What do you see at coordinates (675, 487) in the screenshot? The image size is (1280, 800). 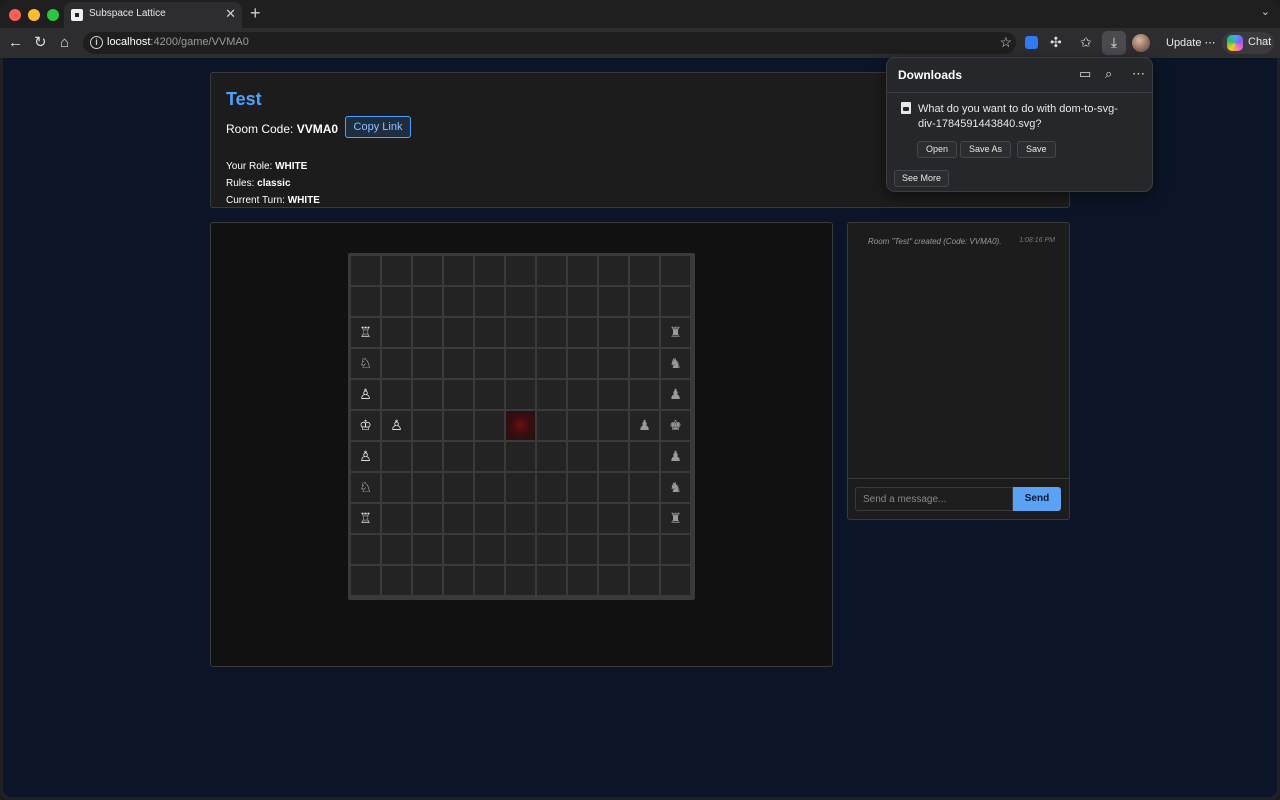 I see `black-knight-icon: ♞` at bounding box center [675, 487].